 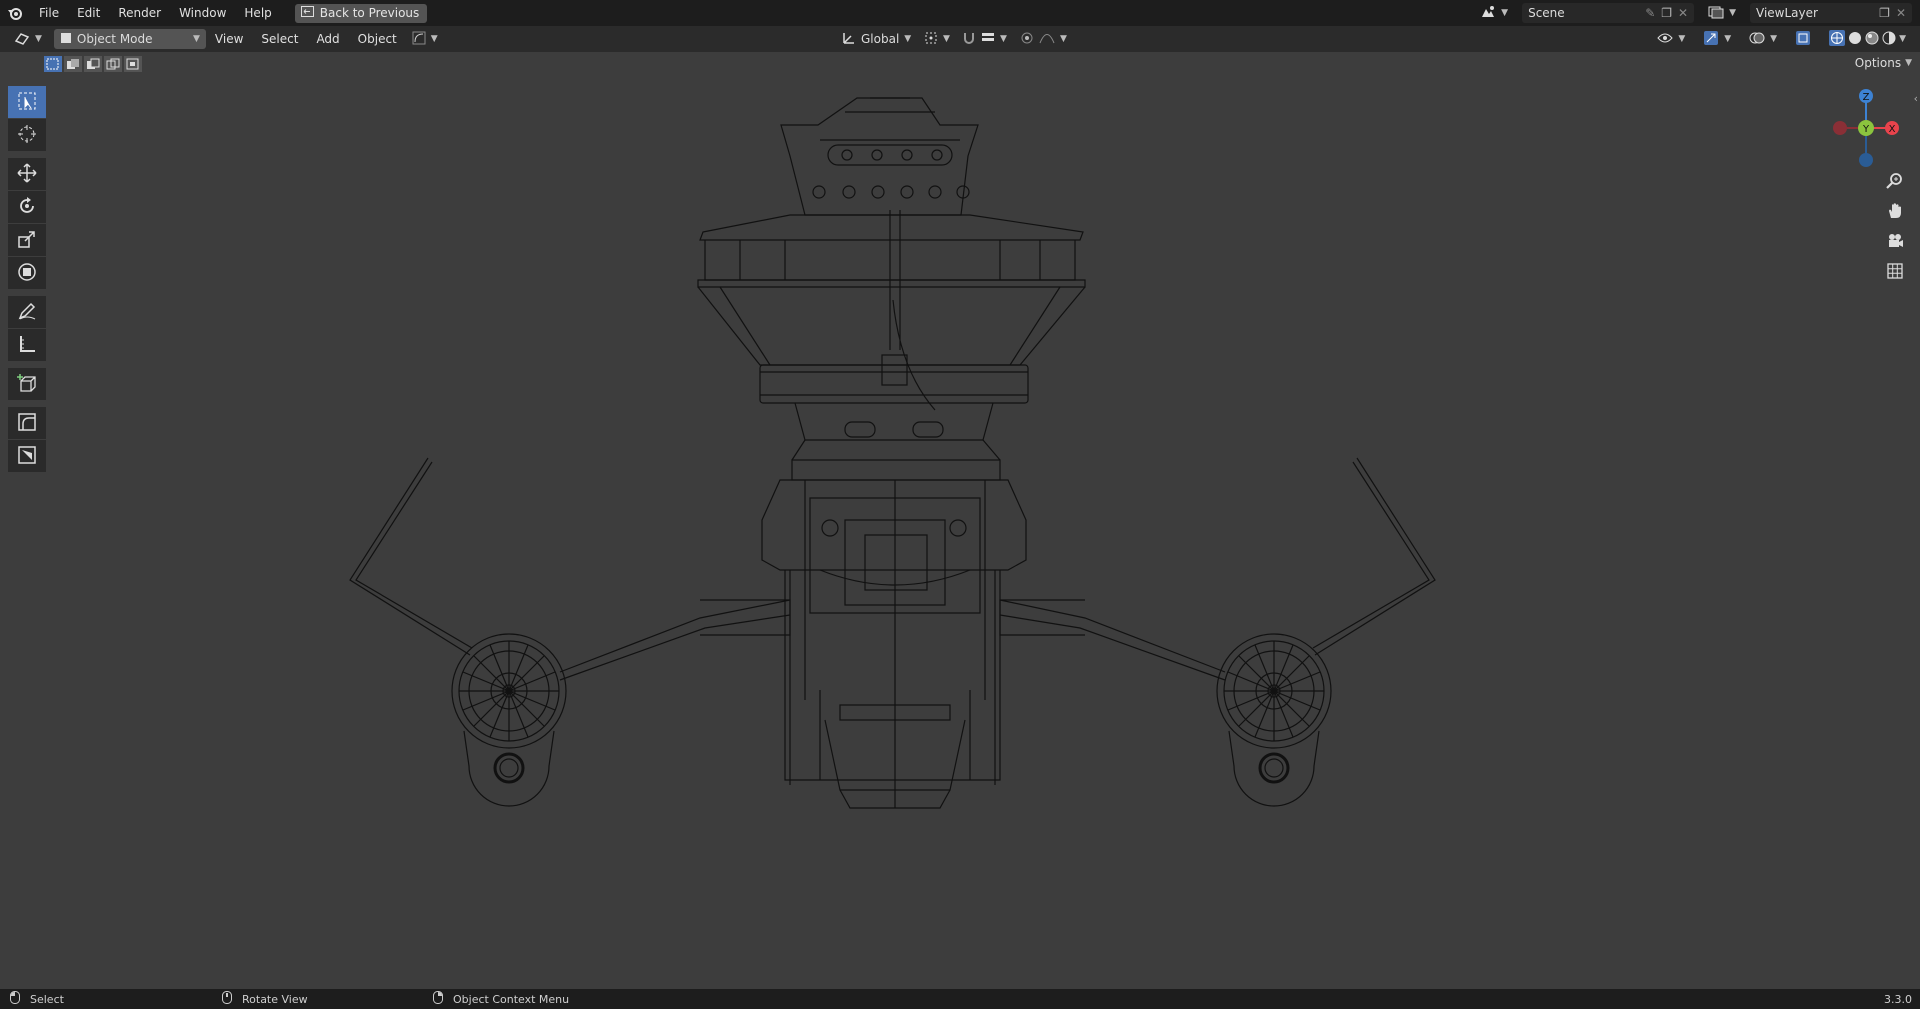 I want to click on camera-view-button, so click(x=1895, y=242).